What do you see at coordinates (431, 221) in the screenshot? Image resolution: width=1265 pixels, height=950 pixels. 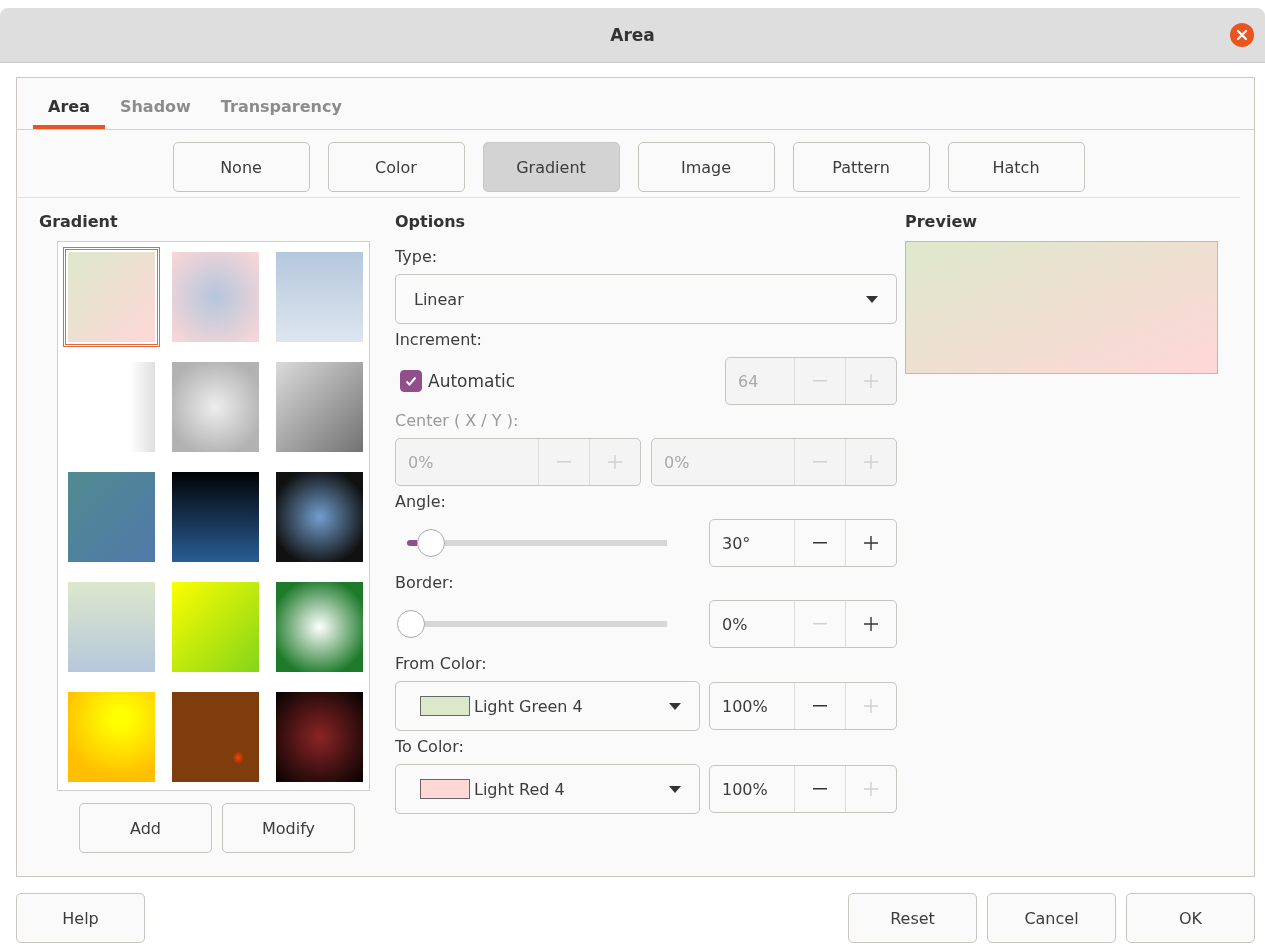 I see `section-heading: Options` at bounding box center [431, 221].